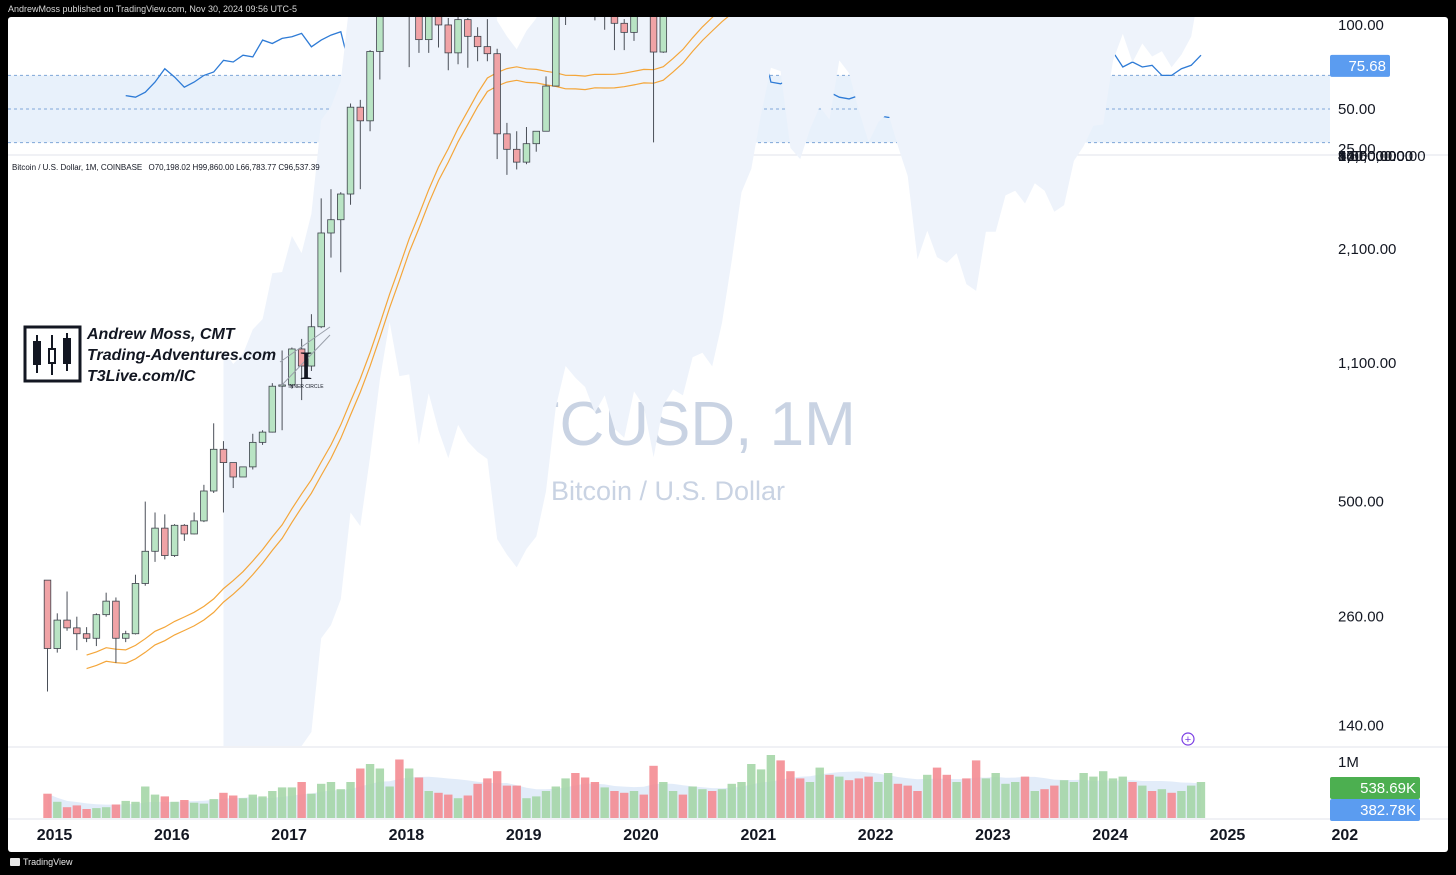 This screenshot has width=1456, height=875. Describe the element at coordinates (731, 787) in the screenshot. I see `volume-pane: 1M538.69K 382.78K` at that location.